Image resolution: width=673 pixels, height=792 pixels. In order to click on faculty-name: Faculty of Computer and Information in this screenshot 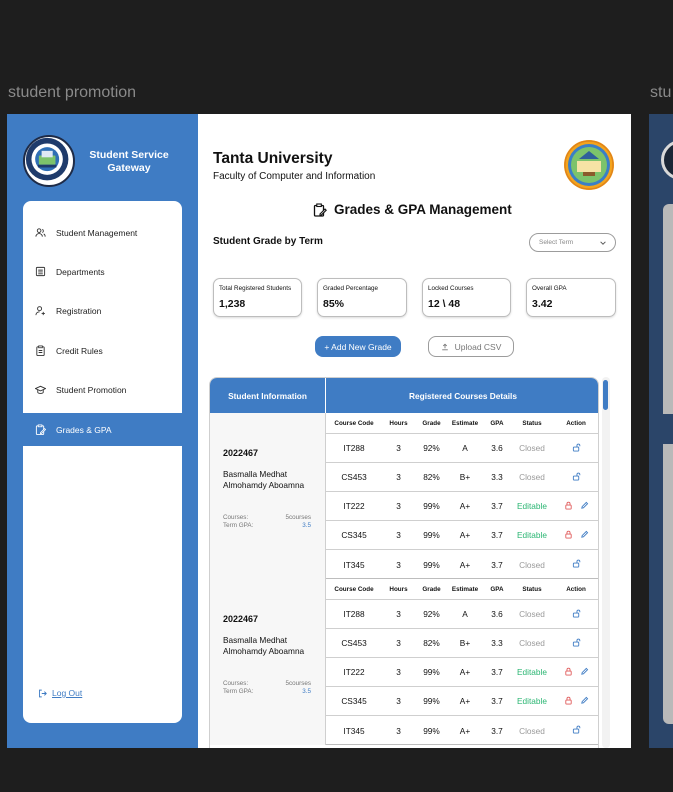, I will do `click(294, 176)`.